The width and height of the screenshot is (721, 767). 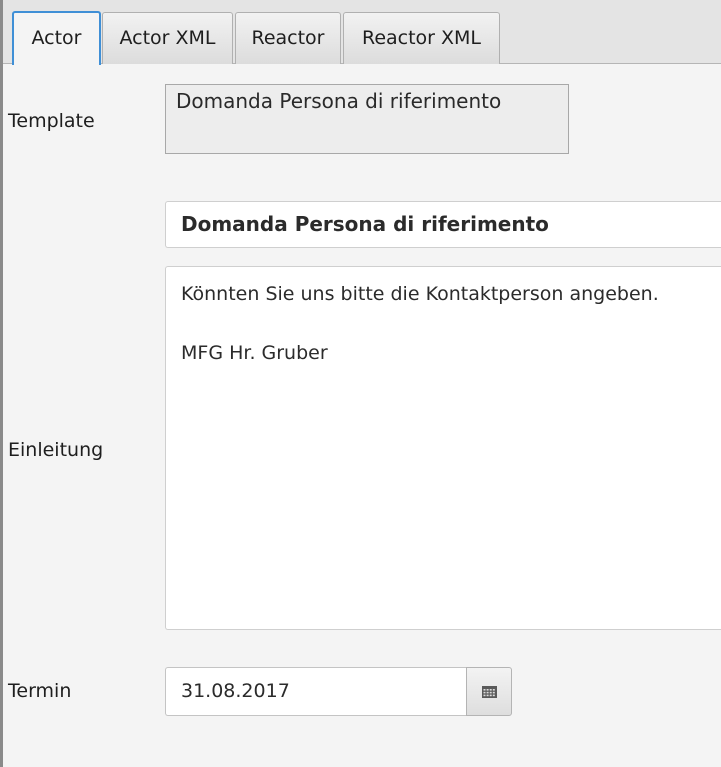 What do you see at coordinates (1, 383) in the screenshot?
I see `window-left-border` at bounding box center [1, 383].